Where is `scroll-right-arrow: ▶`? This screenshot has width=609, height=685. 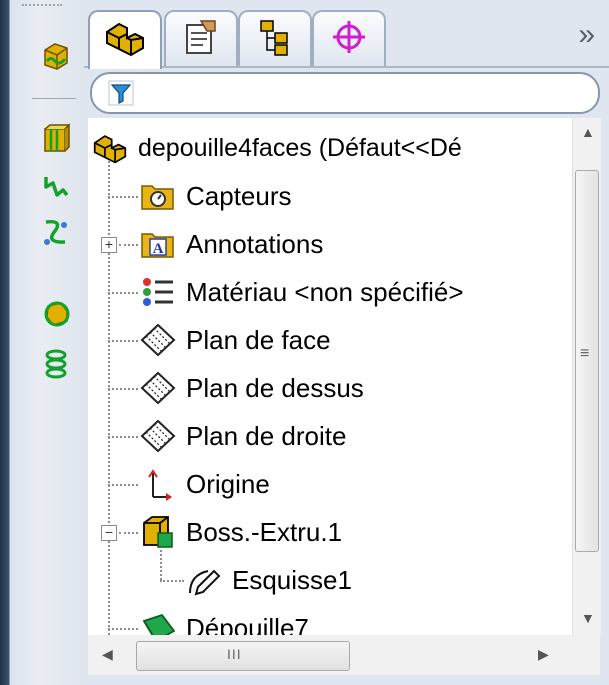
scroll-right-arrow: ▶ is located at coordinates (543, 654).